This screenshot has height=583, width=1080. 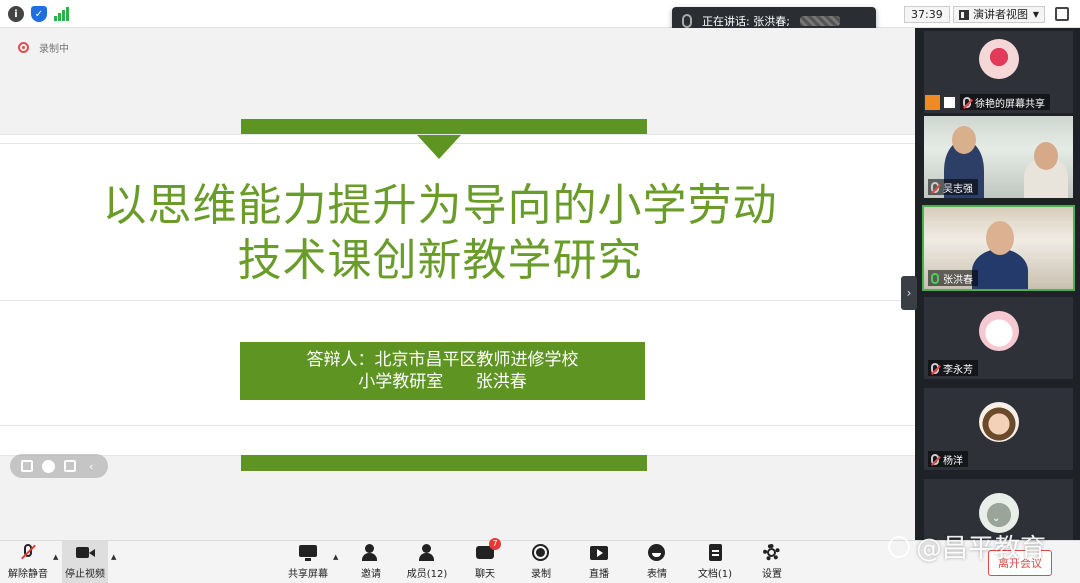 What do you see at coordinates (440, 205) in the screenshot?
I see `slide-title-line1: 以思维能力提升为导向的小学劳动` at bounding box center [440, 205].